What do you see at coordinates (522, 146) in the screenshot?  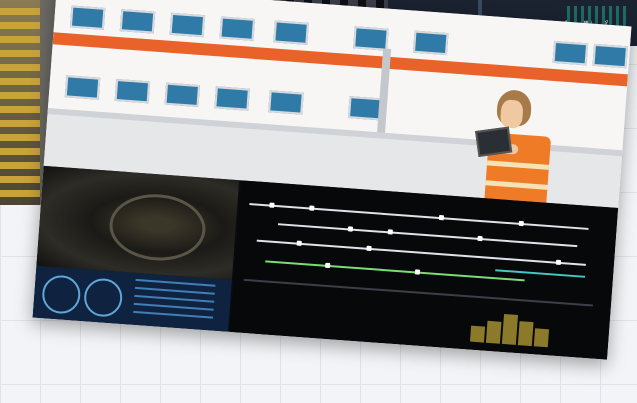 I see `worker-figure` at bounding box center [522, 146].